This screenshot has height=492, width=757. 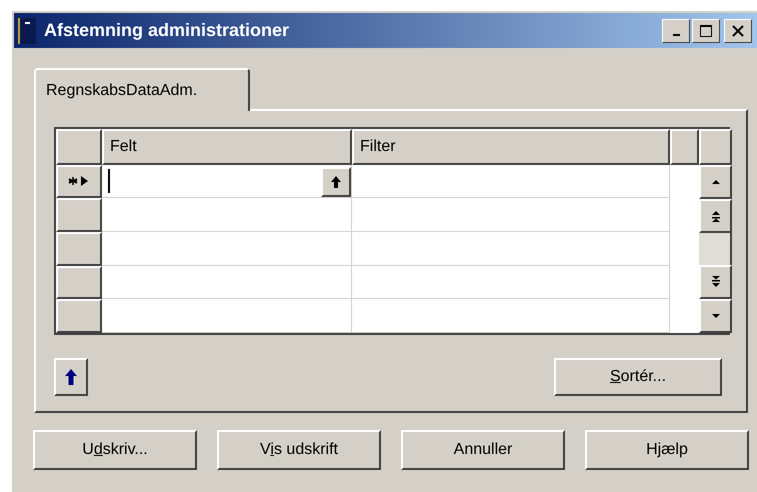 What do you see at coordinates (227, 147) in the screenshot?
I see `column-header: Felt` at bounding box center [227, 147].